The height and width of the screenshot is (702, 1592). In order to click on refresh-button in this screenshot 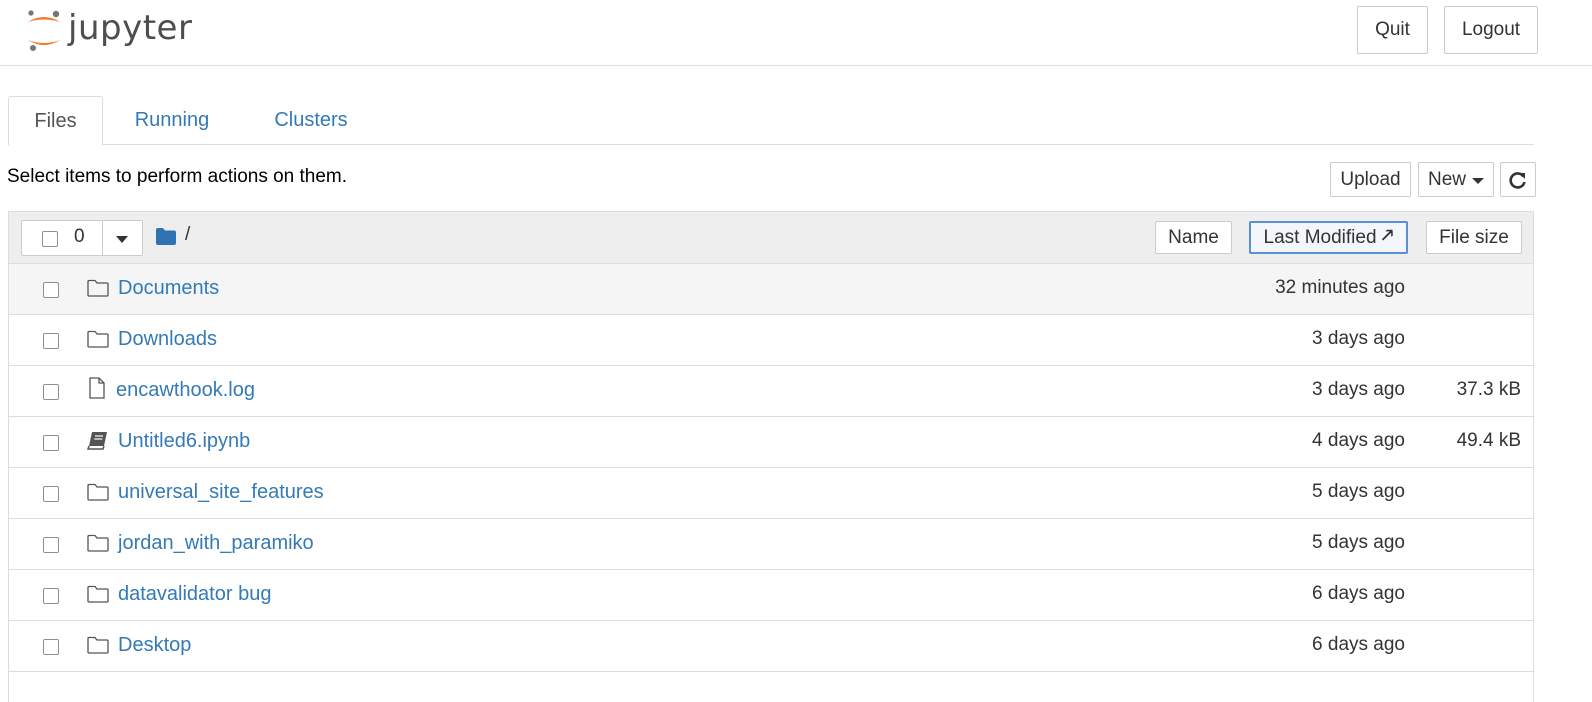, I will do `click(1518, 179)`.